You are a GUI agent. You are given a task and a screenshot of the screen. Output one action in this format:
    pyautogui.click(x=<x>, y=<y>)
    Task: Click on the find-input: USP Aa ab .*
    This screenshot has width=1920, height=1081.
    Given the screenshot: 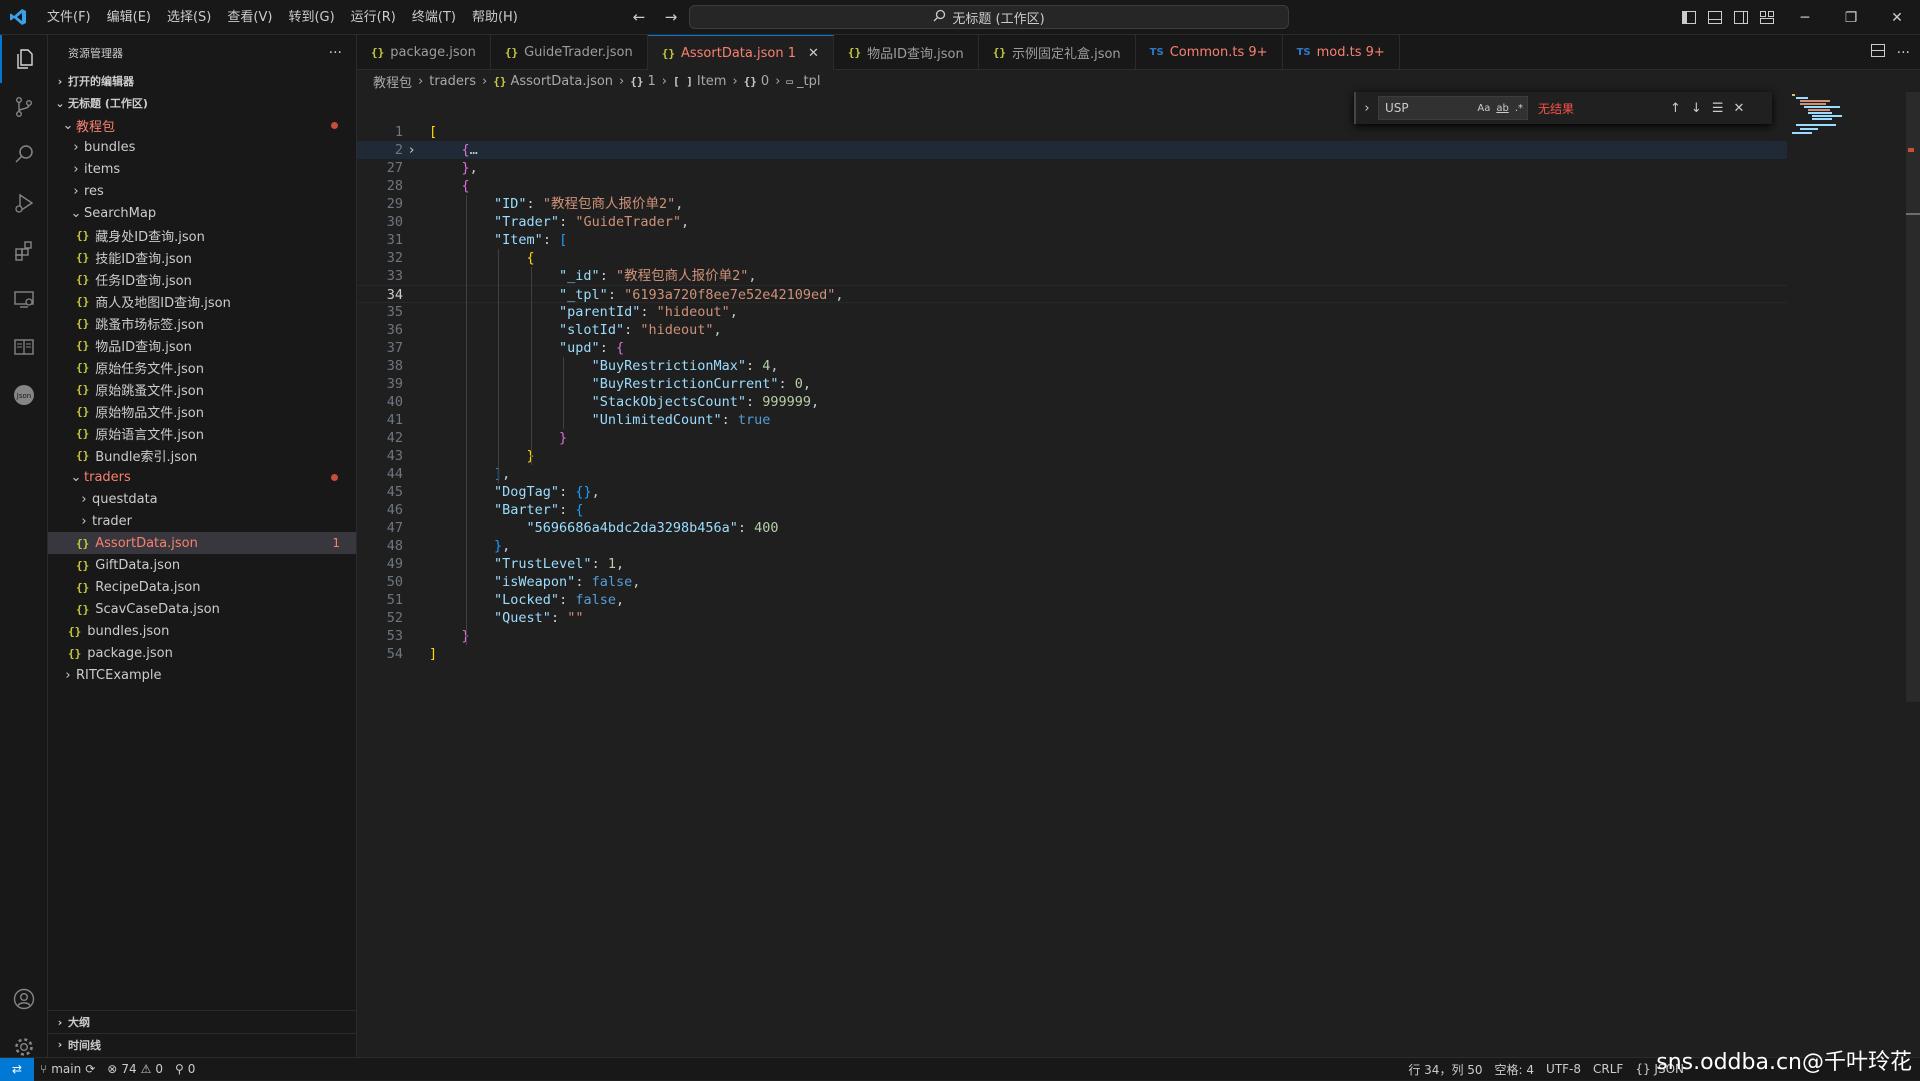 What is the action you would take?
    pyautogui.click(x=1453, y=108)
    